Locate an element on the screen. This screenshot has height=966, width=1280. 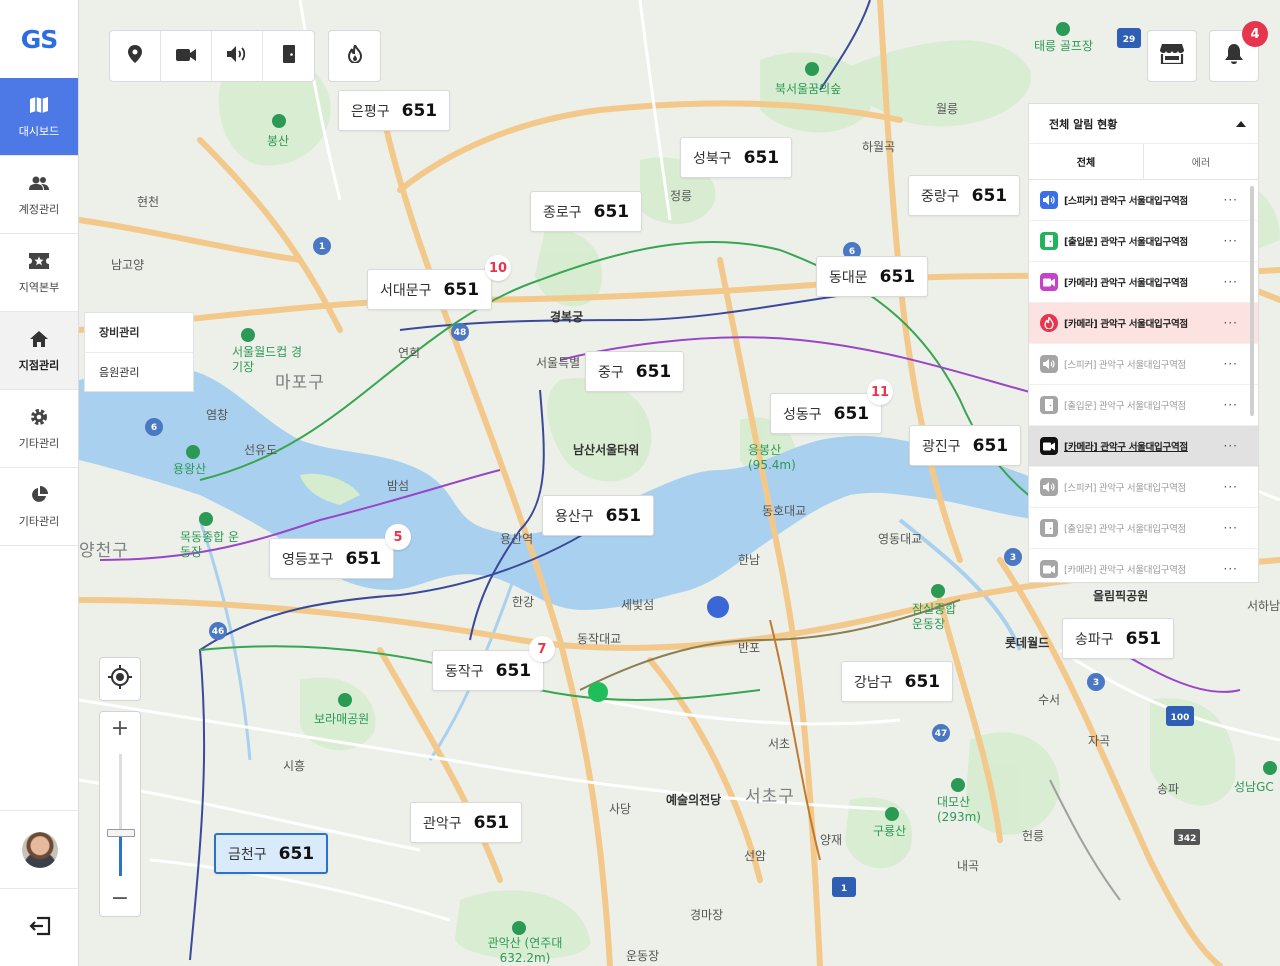
zoom-in-button: + is located at coordinates (120, 728).